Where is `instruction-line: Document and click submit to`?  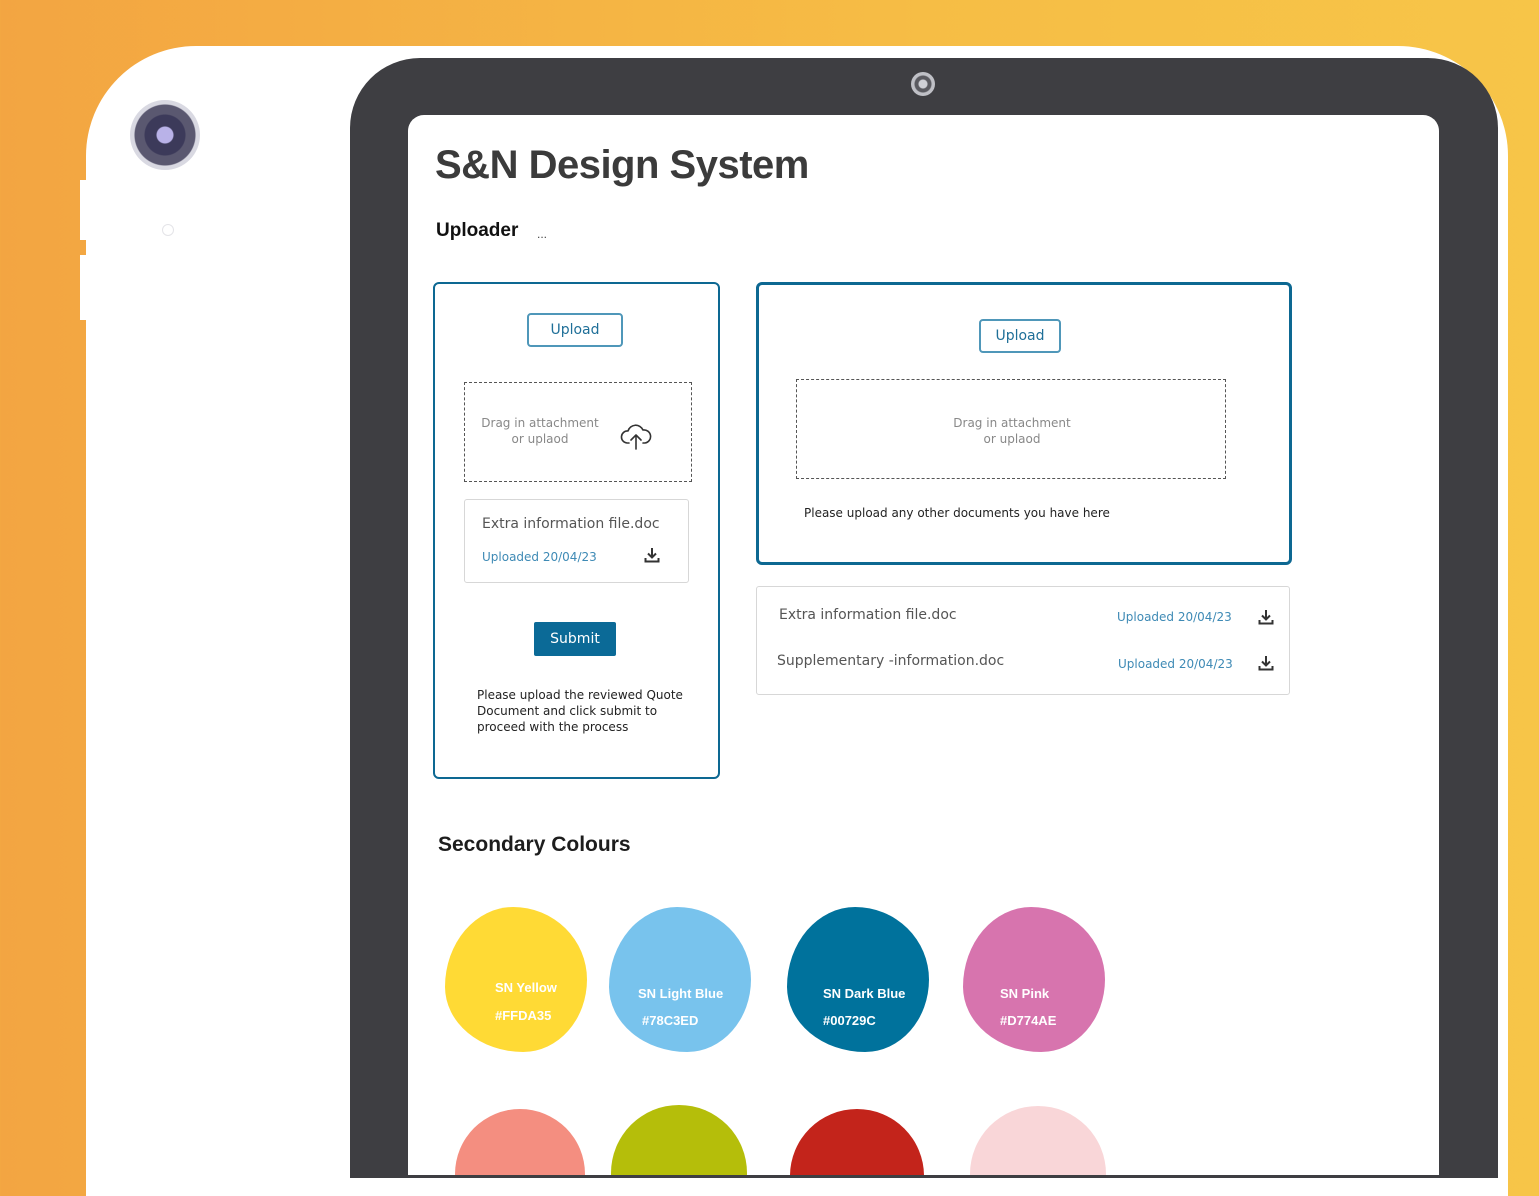 instruction-line: Document and click submit to is located at coordinates (567, 711).